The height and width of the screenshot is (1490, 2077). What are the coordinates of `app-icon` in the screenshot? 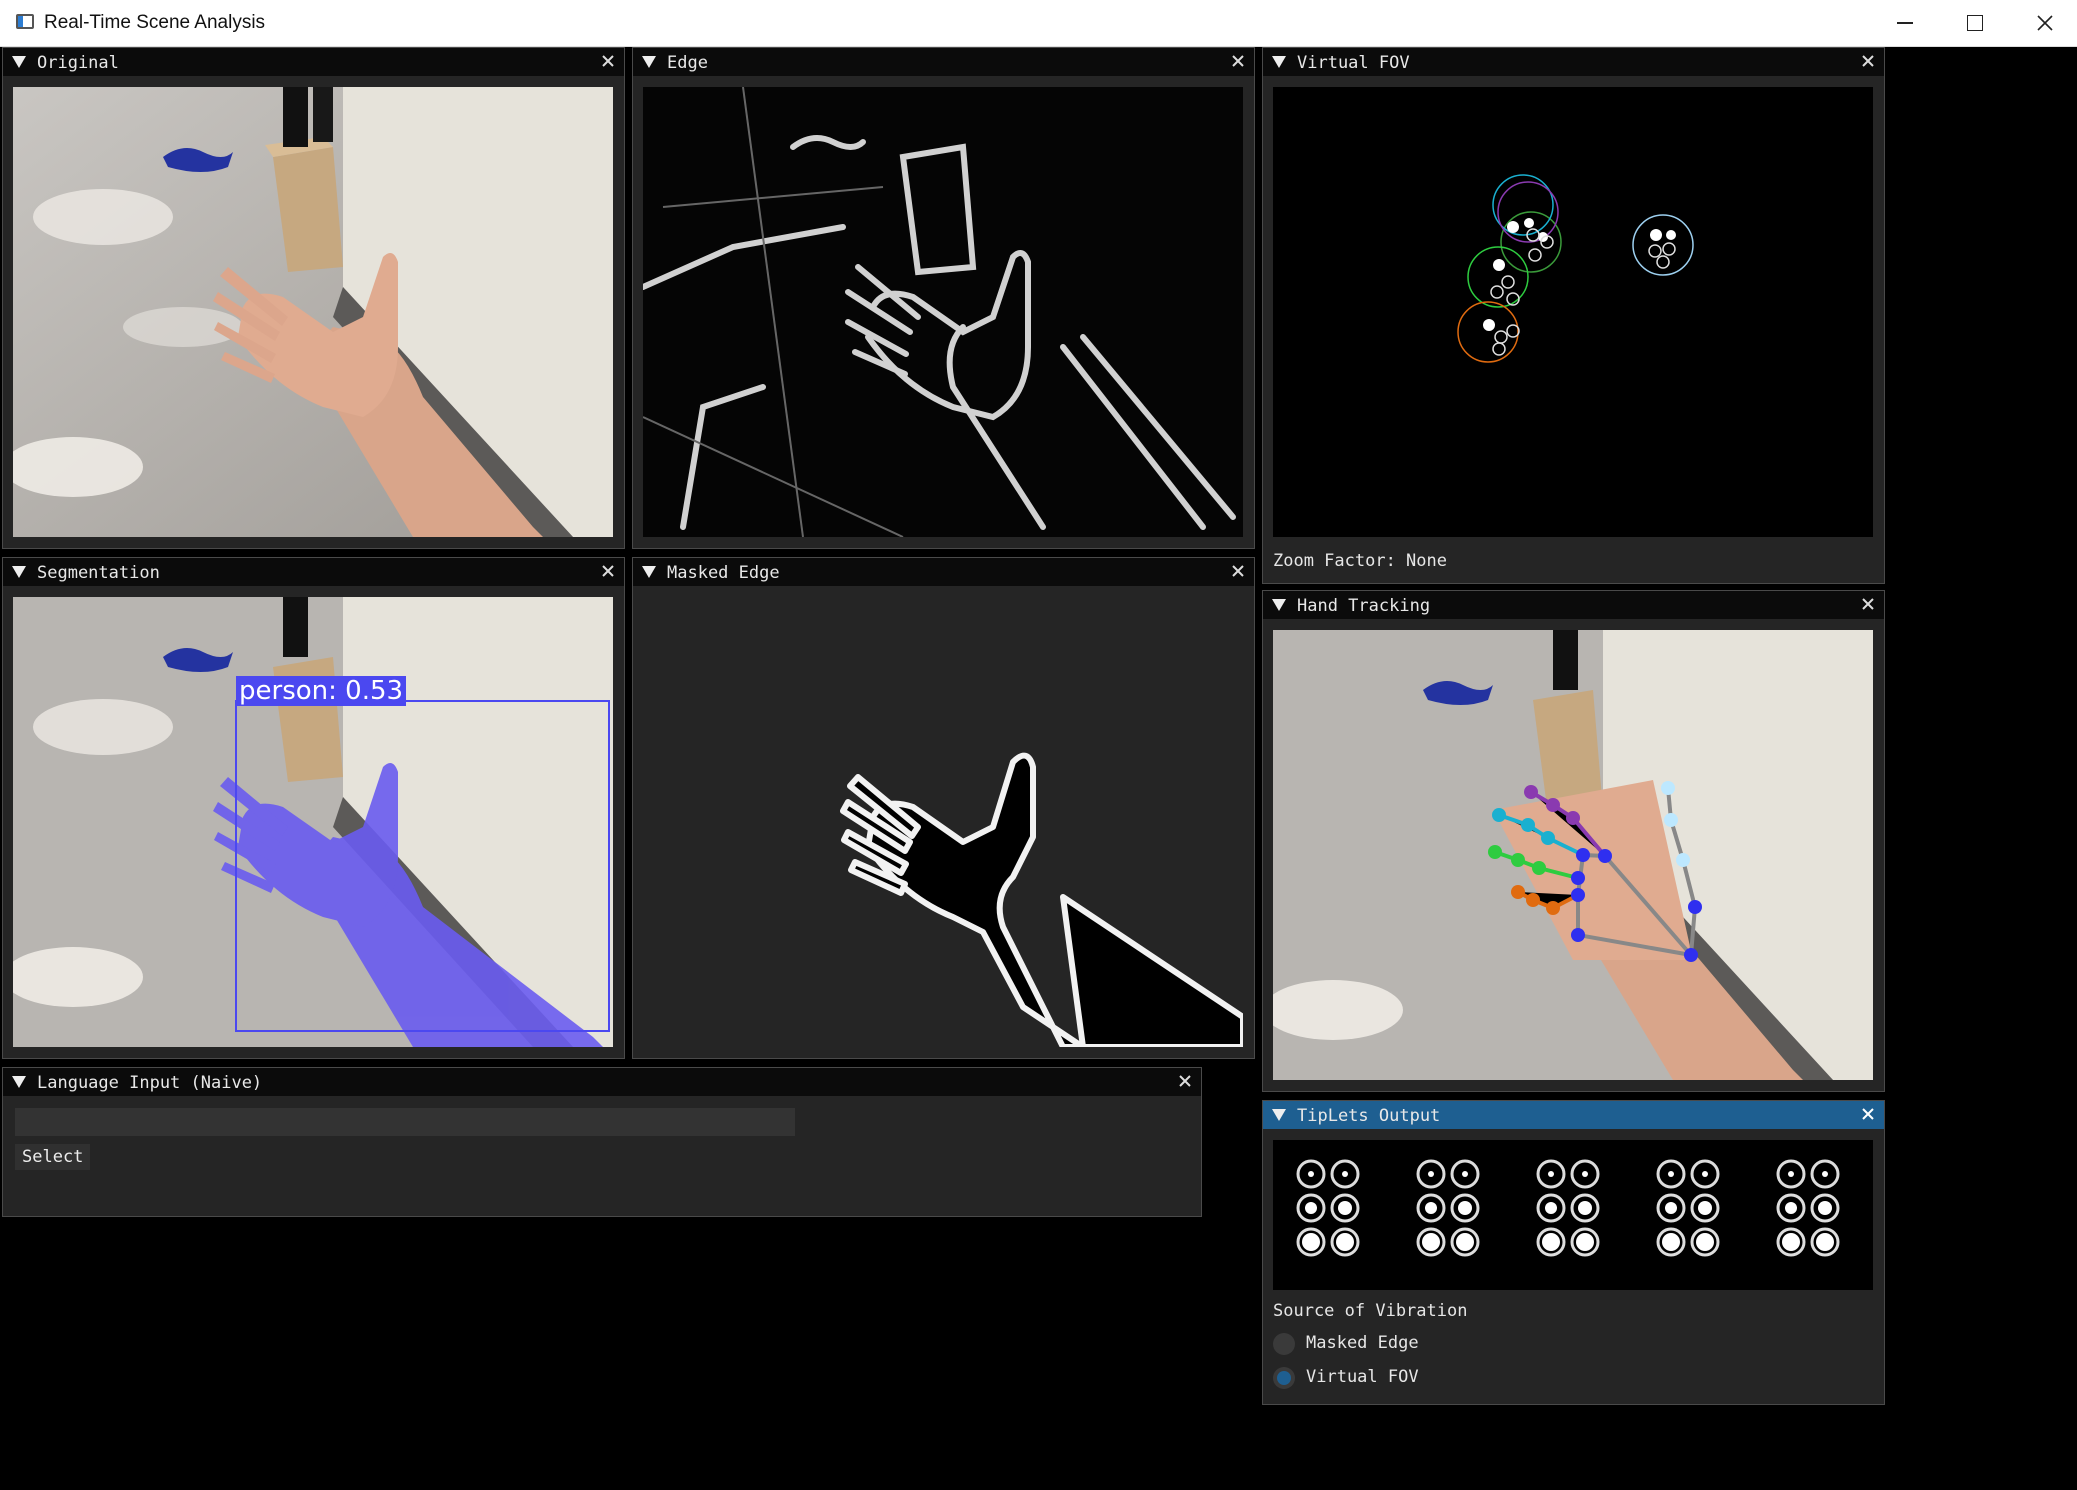 It's located at (25, 21).